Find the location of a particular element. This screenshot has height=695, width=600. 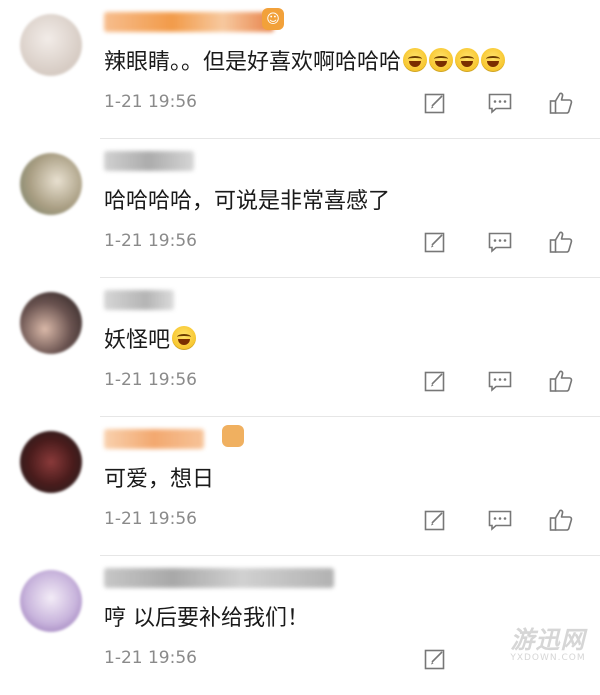

comment-text: 哼 以后要补给我们！ is located at coordinates (206, 618).